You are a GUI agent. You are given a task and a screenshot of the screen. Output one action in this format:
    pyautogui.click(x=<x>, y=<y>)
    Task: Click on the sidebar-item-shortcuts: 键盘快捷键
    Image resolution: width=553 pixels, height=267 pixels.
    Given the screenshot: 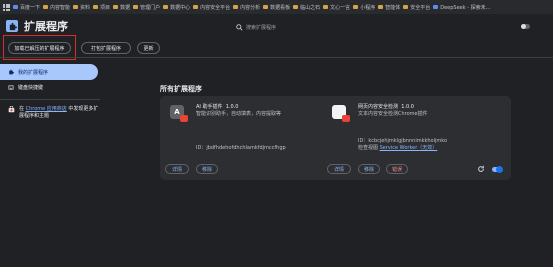 What is the action you would take?
    pyautogui.click(x=25, y=87)
    